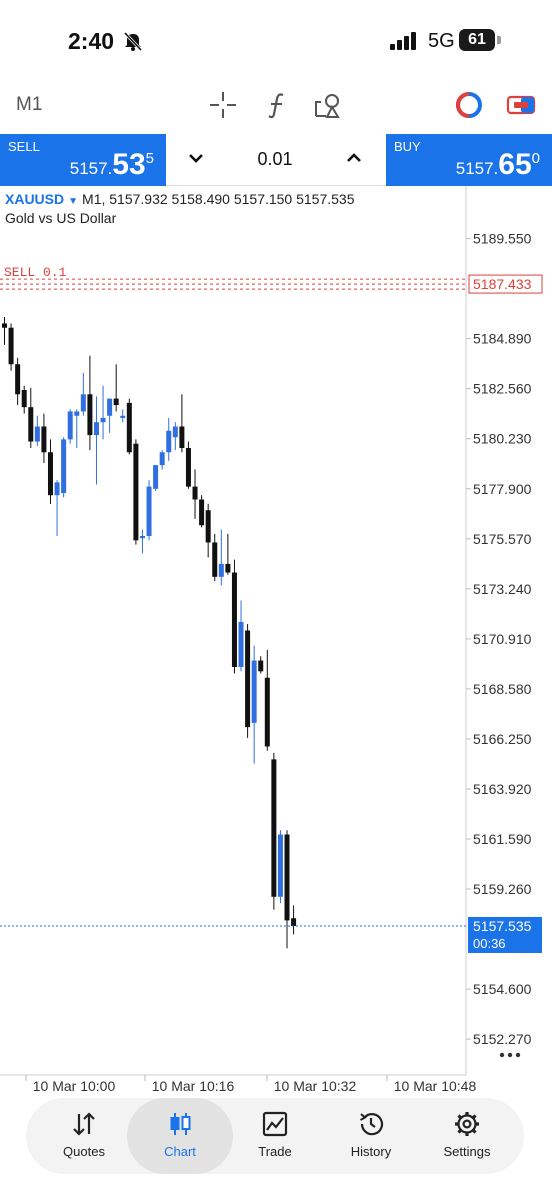  What do you see at coordinates (441, 41) in the screenshot?
I see `network-type: 5G` at bounding box center [441, 41].